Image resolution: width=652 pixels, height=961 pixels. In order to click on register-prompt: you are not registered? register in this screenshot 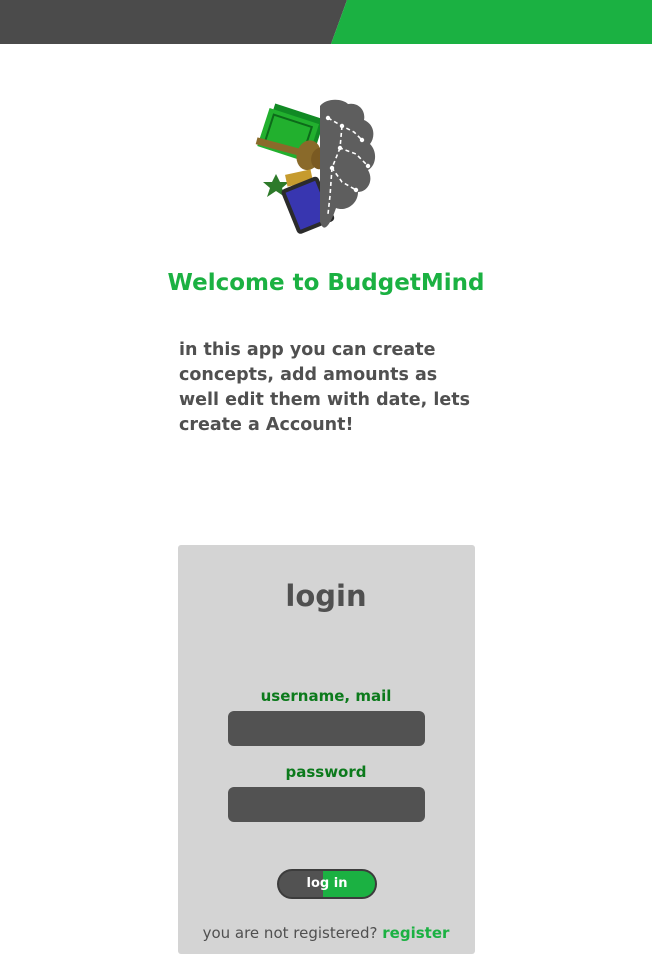, I will do `click(326, 933)`.